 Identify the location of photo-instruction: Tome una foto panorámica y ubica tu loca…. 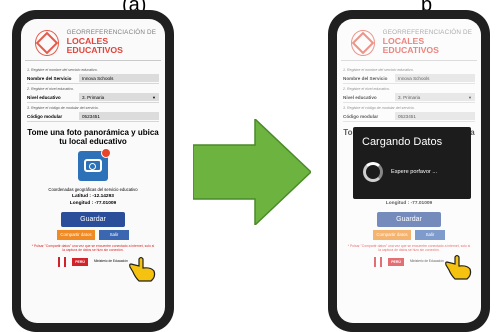
(93, 137).